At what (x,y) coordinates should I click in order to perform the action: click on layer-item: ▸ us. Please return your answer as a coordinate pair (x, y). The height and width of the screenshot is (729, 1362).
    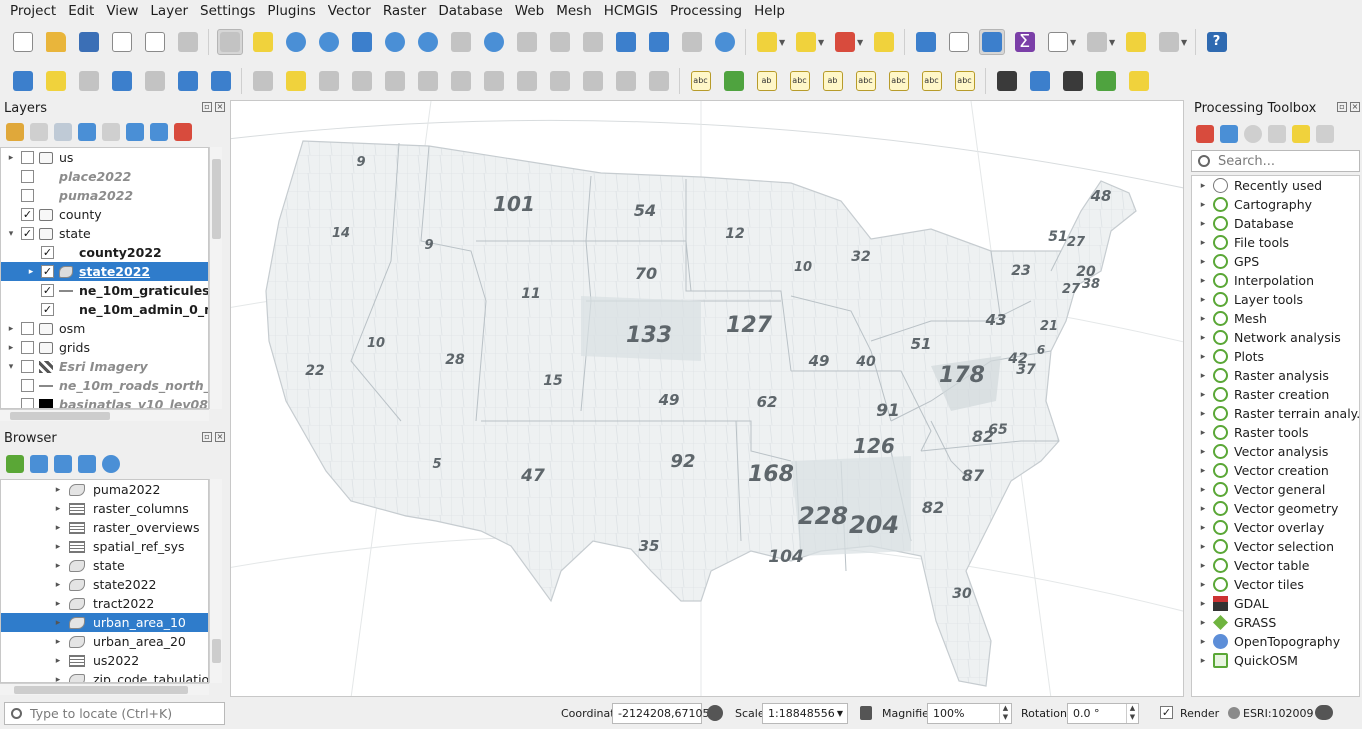
    Looking at the image, I should click on (104, 157).